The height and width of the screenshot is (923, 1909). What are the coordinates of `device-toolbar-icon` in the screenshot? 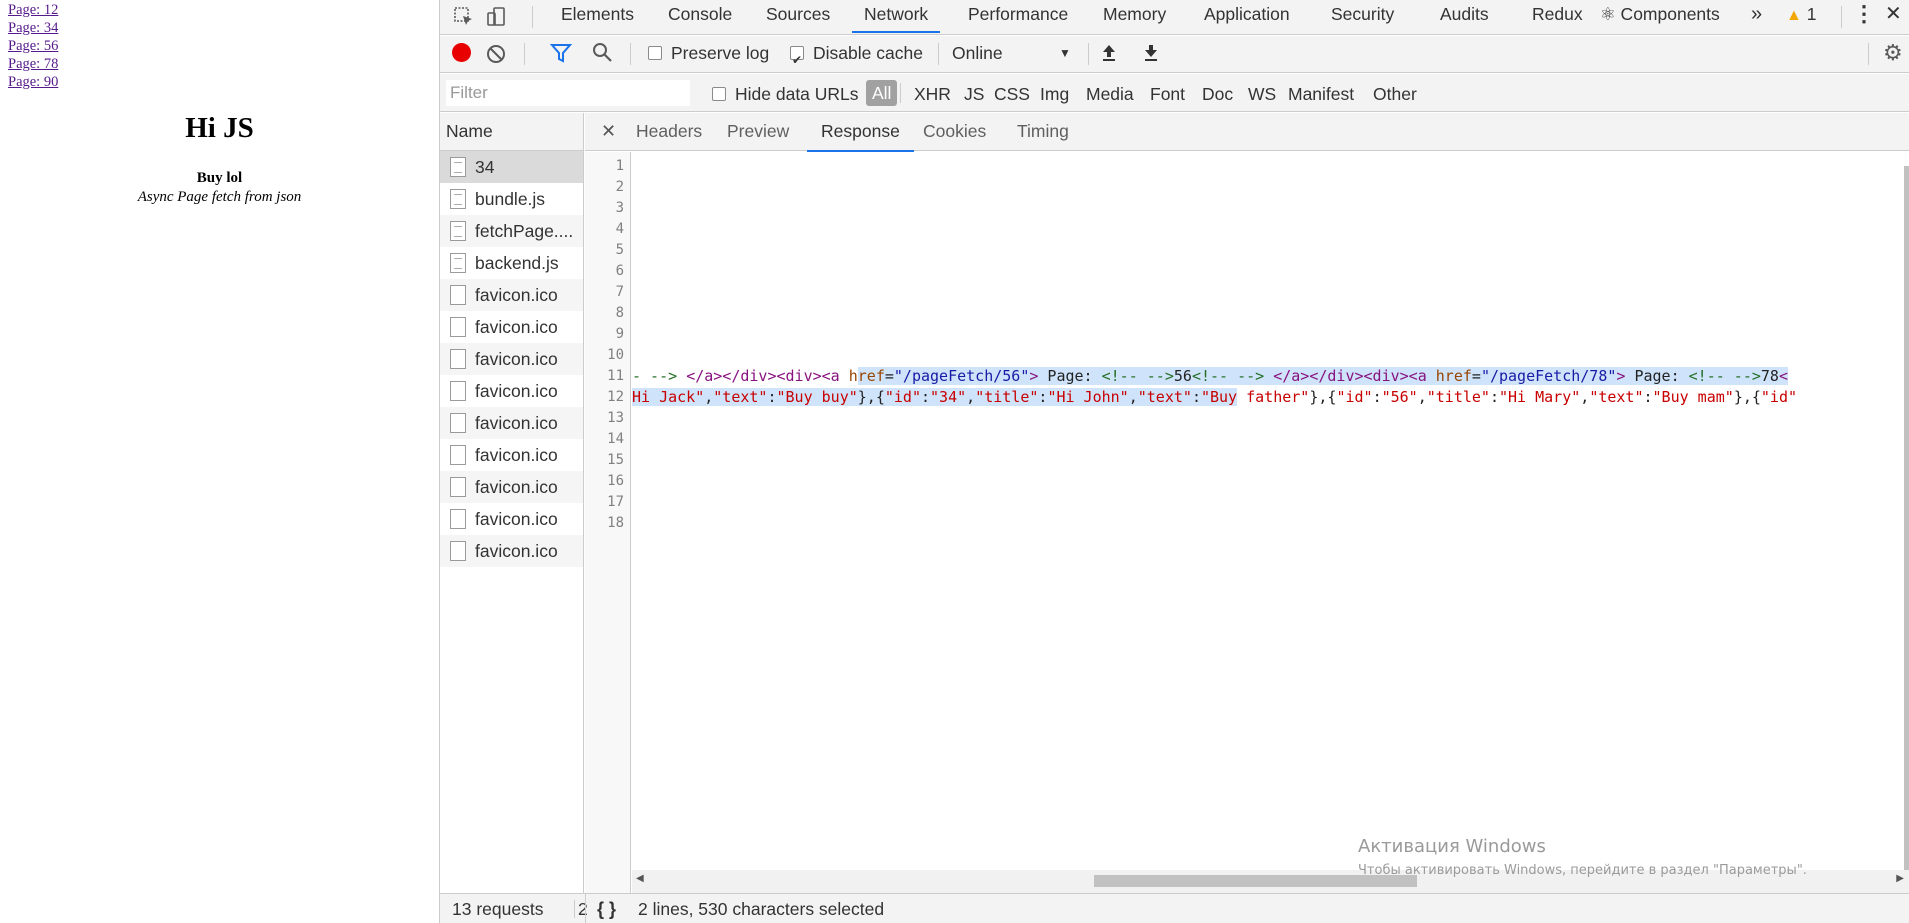 It's located at (496, 17).